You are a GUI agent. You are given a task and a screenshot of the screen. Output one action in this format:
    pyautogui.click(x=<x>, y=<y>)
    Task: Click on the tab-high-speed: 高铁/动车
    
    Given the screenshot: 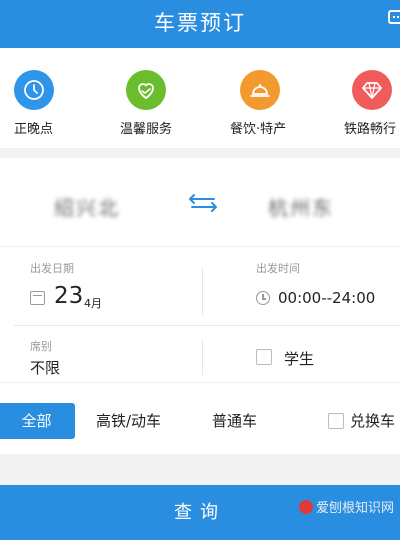 What is the action you would take?
    pyautogui.click(x=128, y=421)
    